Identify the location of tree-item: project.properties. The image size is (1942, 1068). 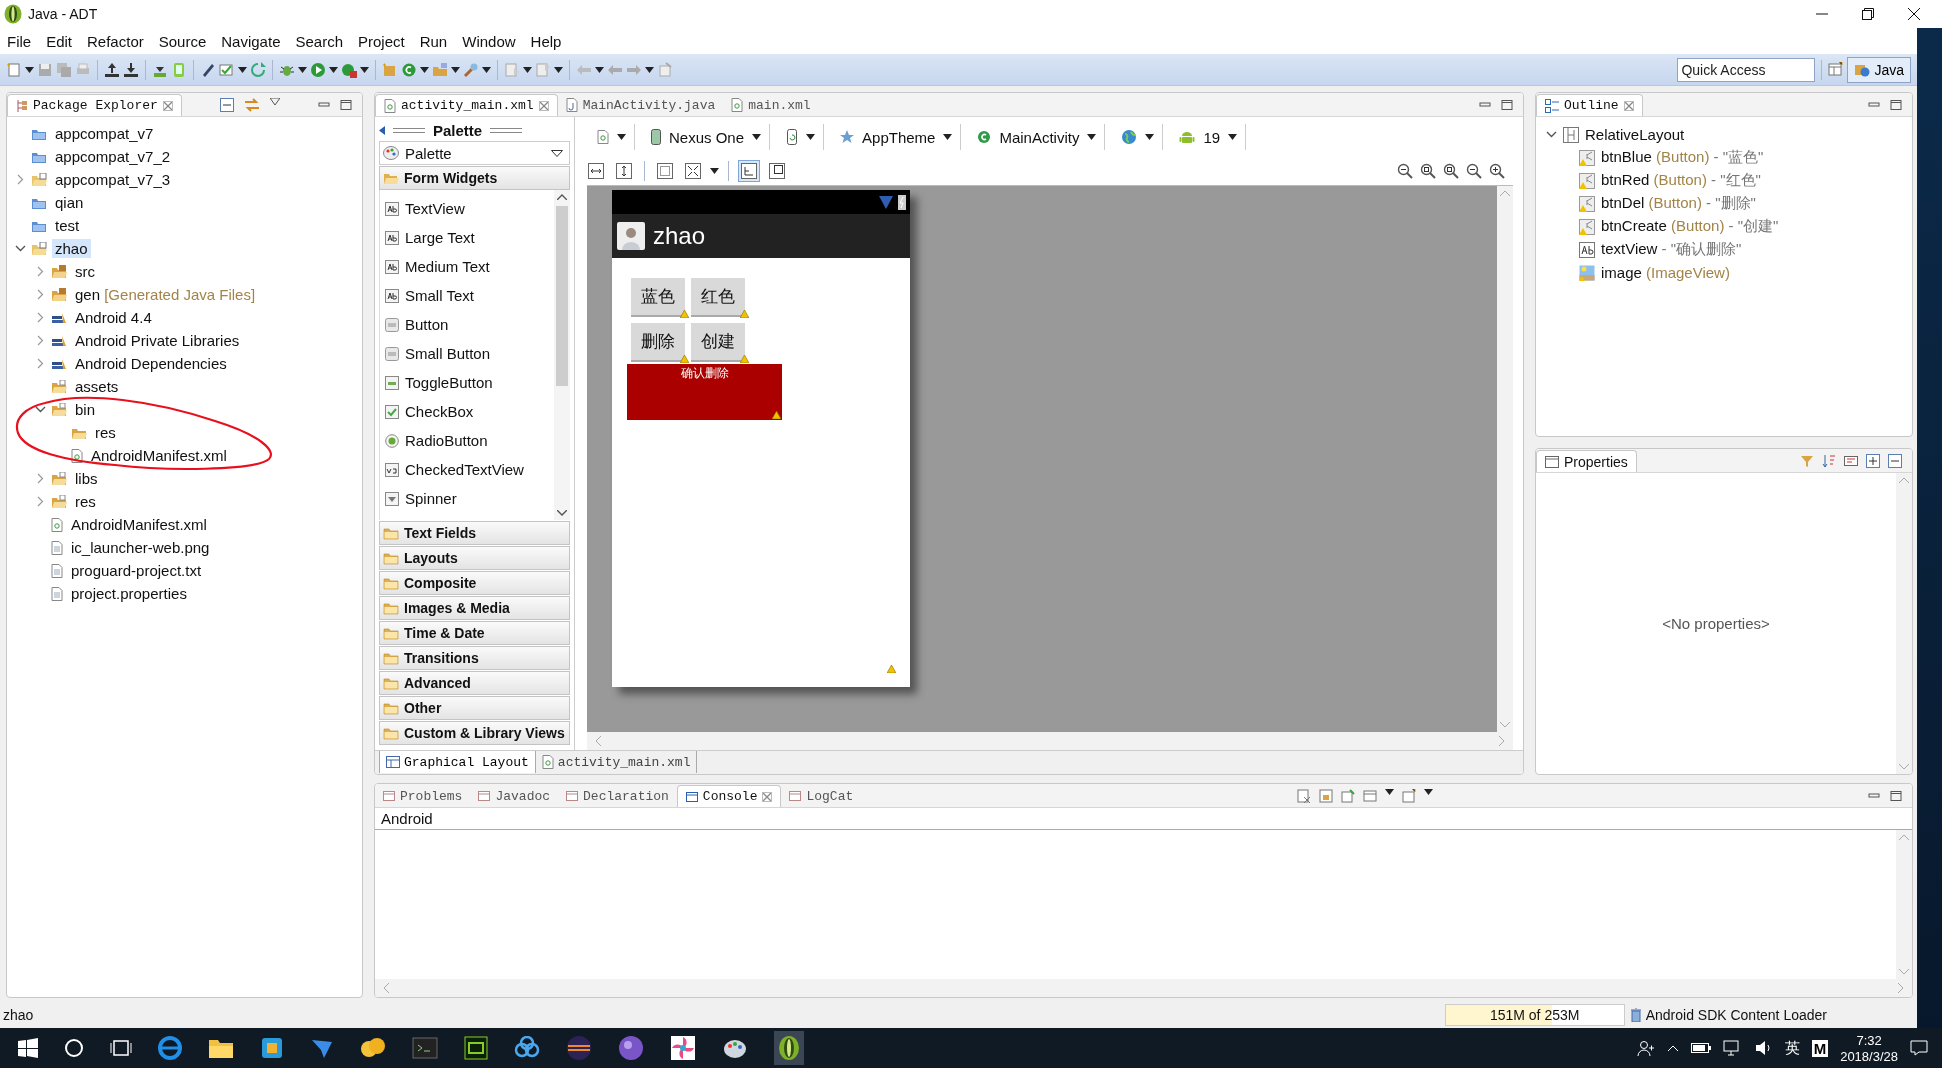
(129, 593).